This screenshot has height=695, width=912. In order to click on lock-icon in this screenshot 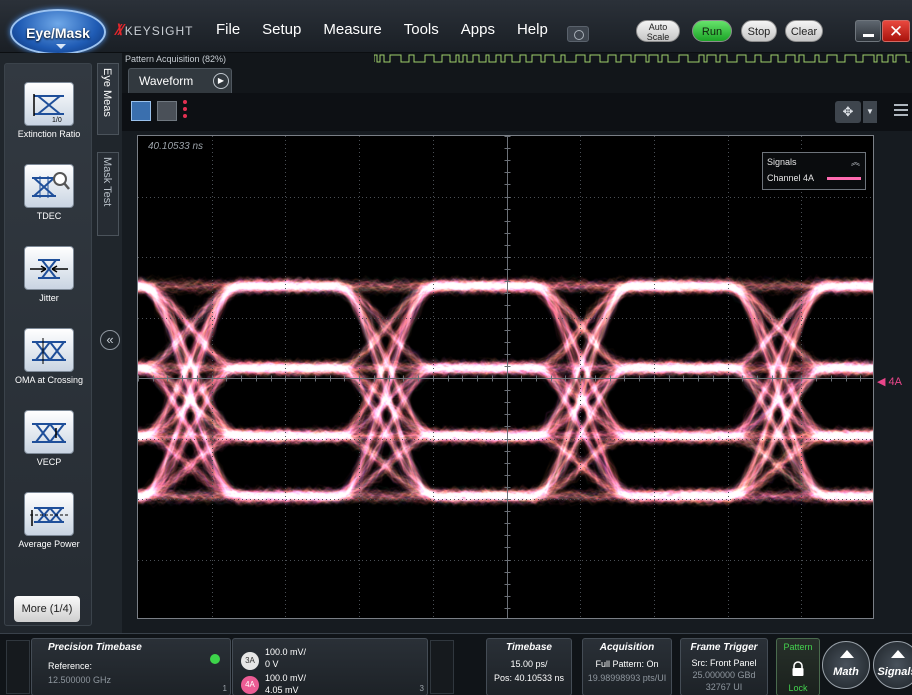, I will do `click(798, 668)`.